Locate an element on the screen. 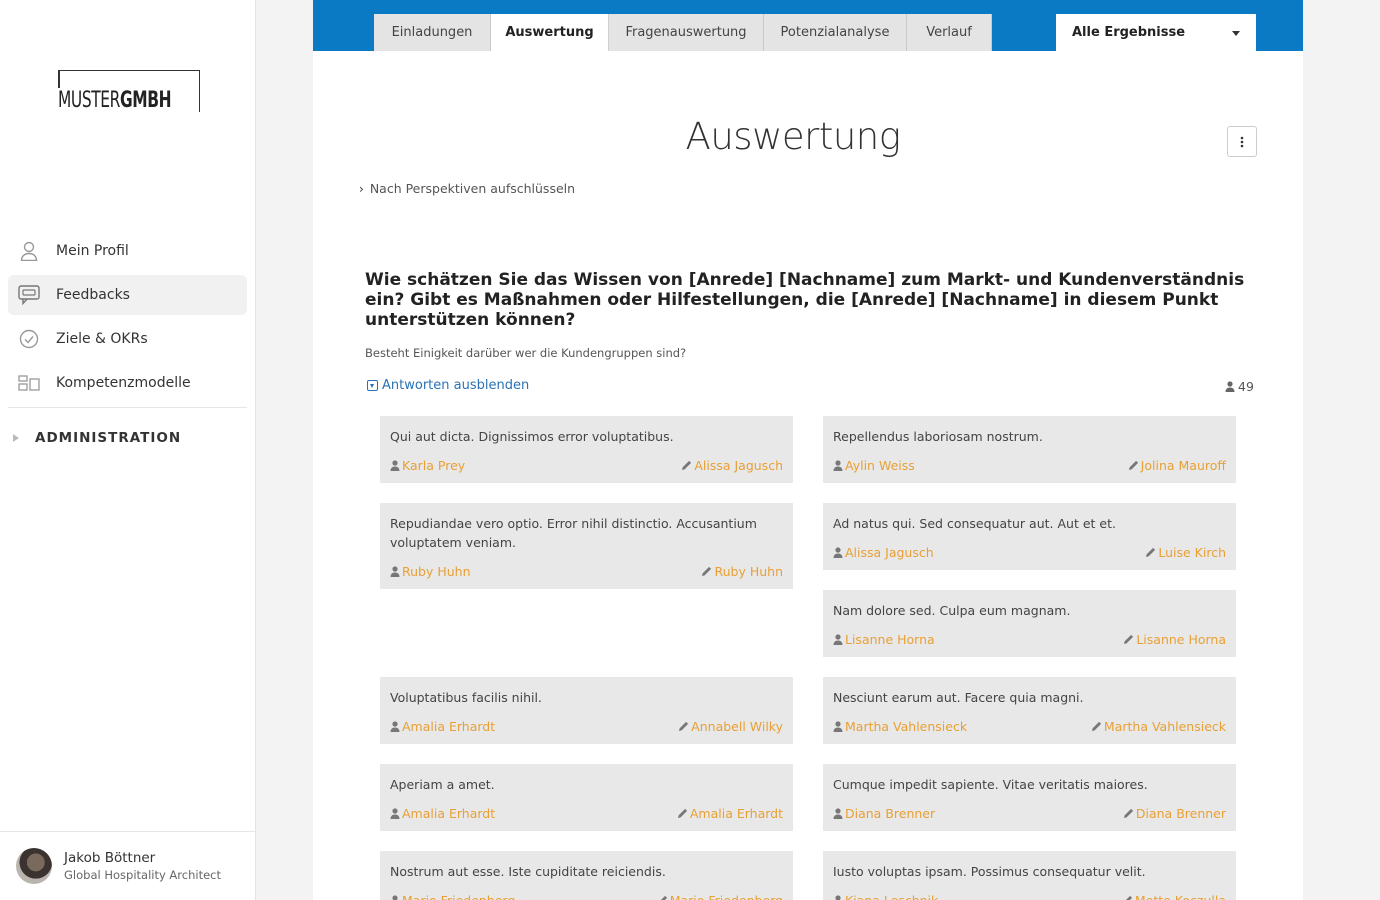 The width and height of the screenshot is (1380, 900). answer-subject-link: Mario Friedenberg is located at coordinates (452, 896).